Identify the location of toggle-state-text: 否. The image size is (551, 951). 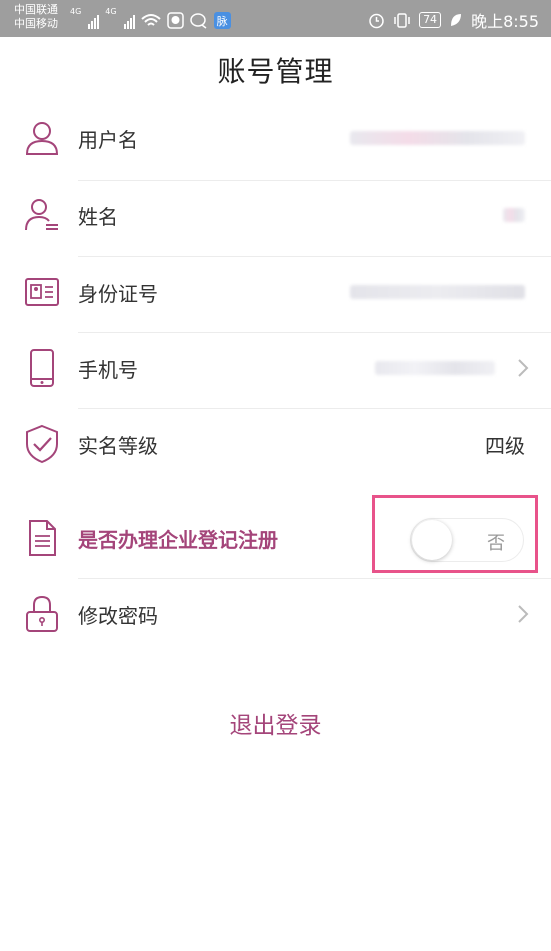
(496, 543).